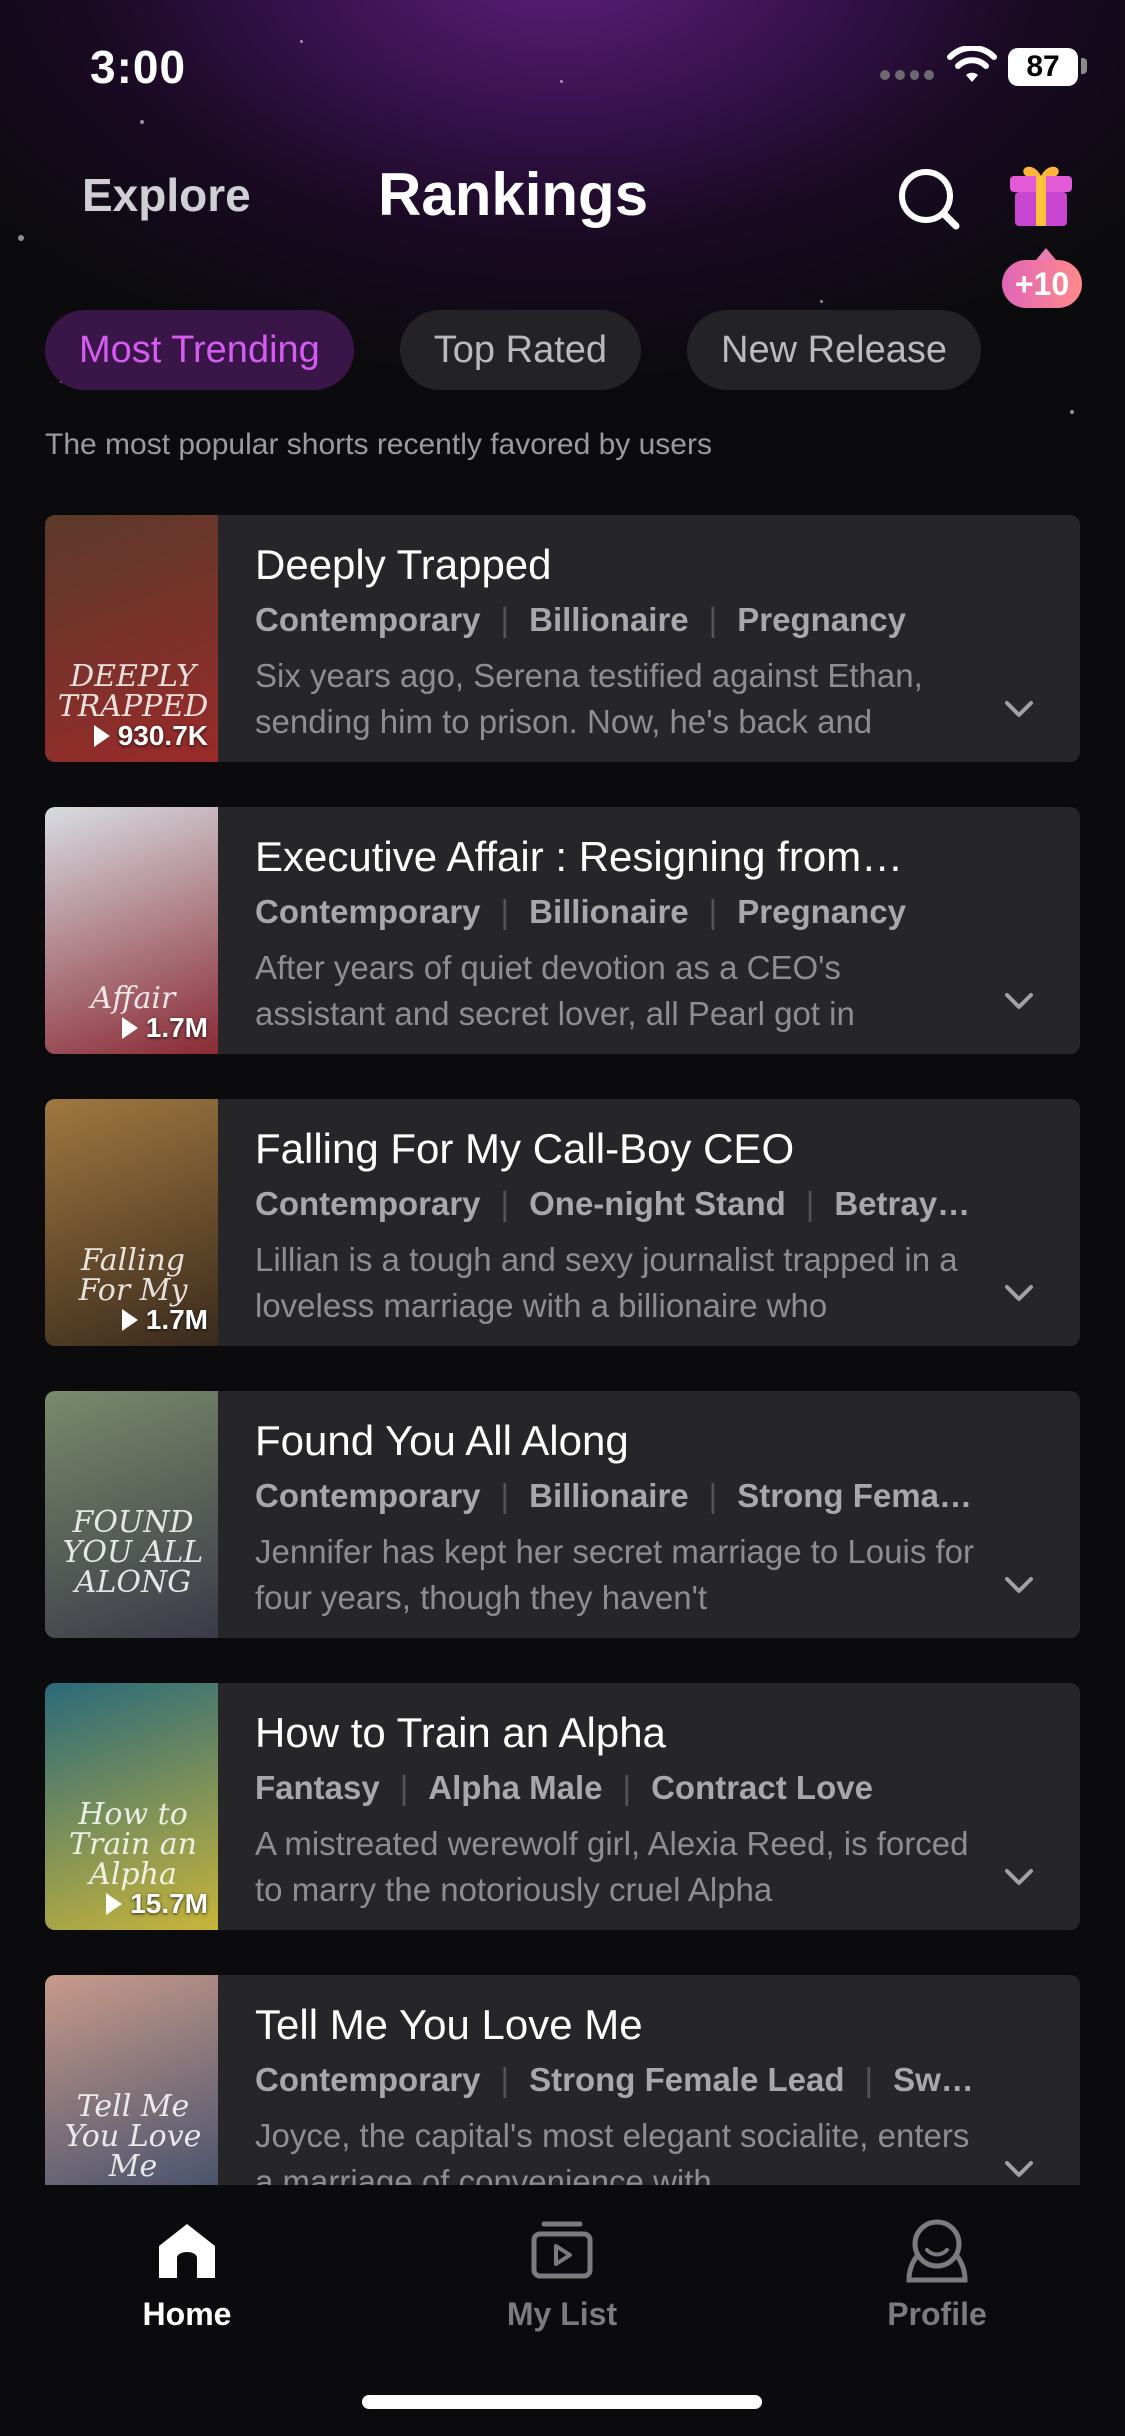 This screenshot has width=1125, height=2436. What do you see at coordinates (650, 2025) in the screenshot?
I see `drama-title: Tell Me You Love Me` at bounding box center [650, 2025].